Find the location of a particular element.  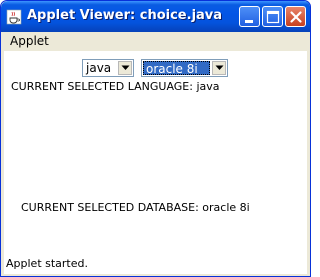

status-text: Applet started. is located at coordinates (47, 263).